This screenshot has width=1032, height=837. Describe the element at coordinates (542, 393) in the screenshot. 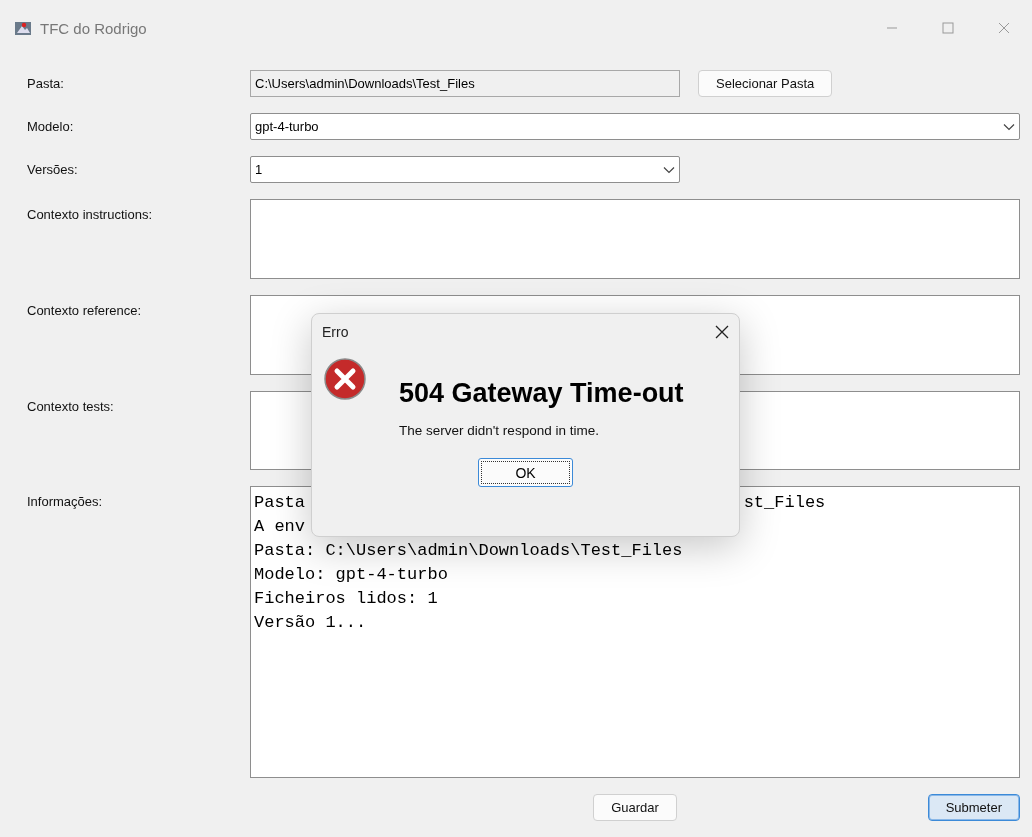

I see `error-heading: 504 Gateway Time-out` at that location.